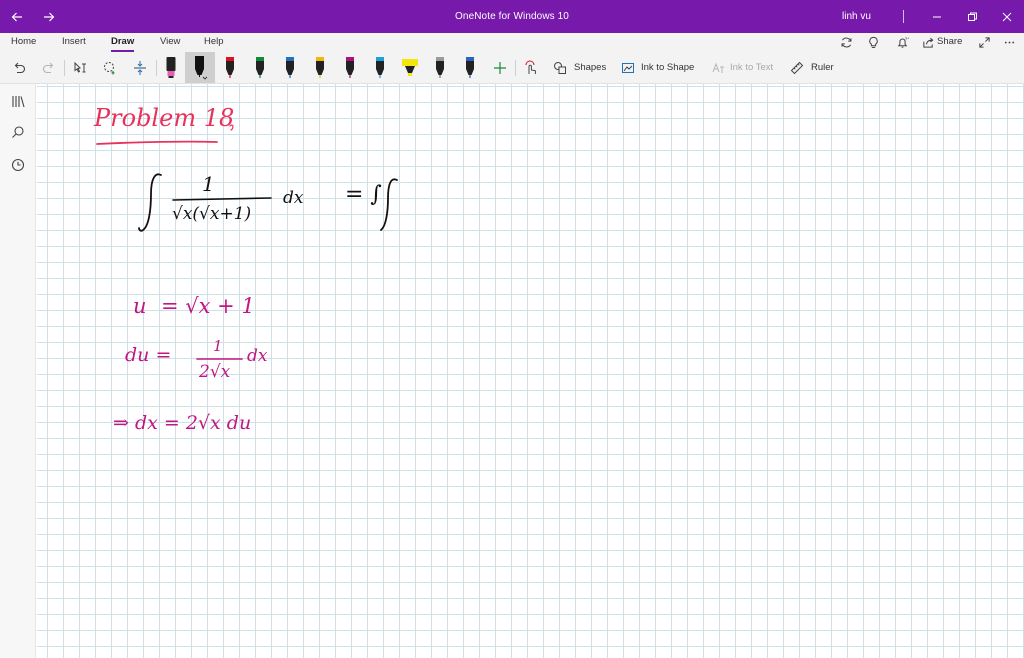 The image size is (1024, 658). I want to click on highlighter-yellow-icon, so click(410, 67).